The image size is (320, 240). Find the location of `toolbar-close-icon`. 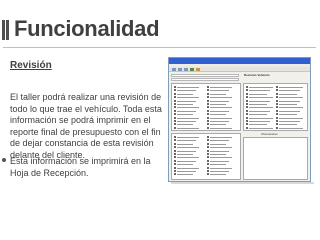

toolbar-close-icon is located at coordinates (198, 69).